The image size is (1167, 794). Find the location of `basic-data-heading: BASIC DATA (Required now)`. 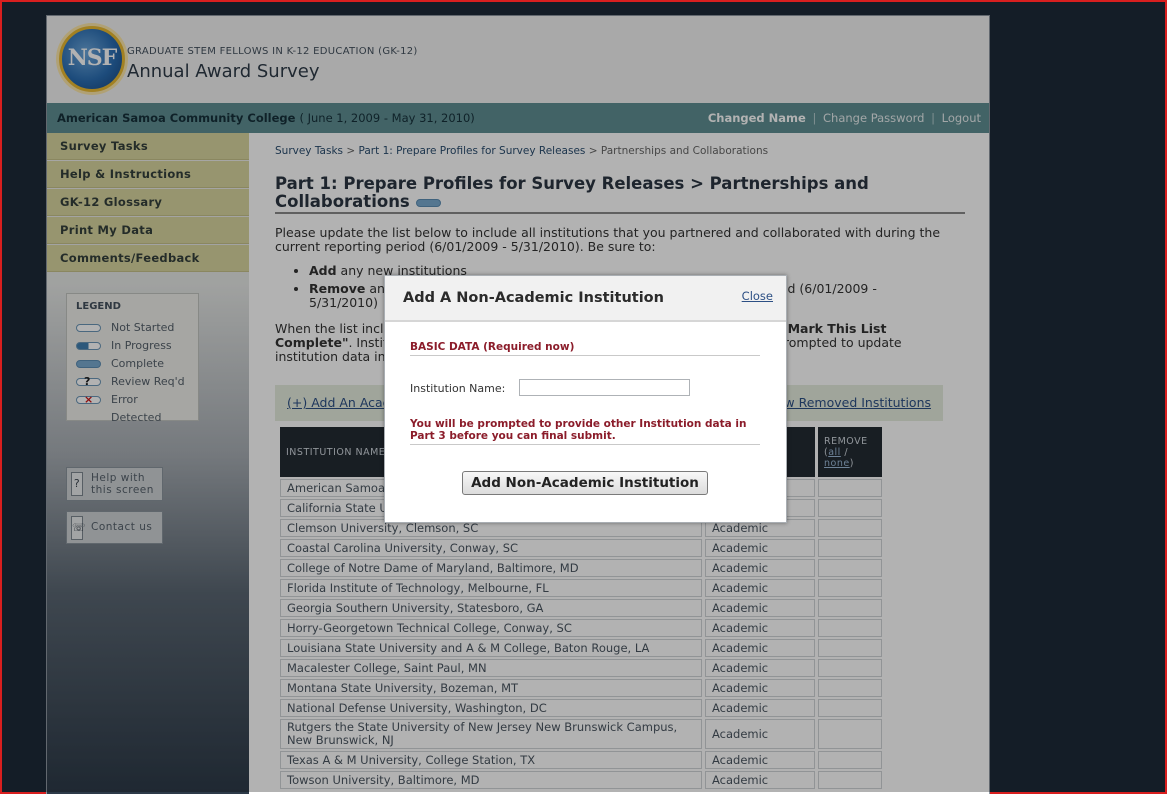

basic-data-heading: BASIC DATA (Required now) is located at coordinates (492, 347).